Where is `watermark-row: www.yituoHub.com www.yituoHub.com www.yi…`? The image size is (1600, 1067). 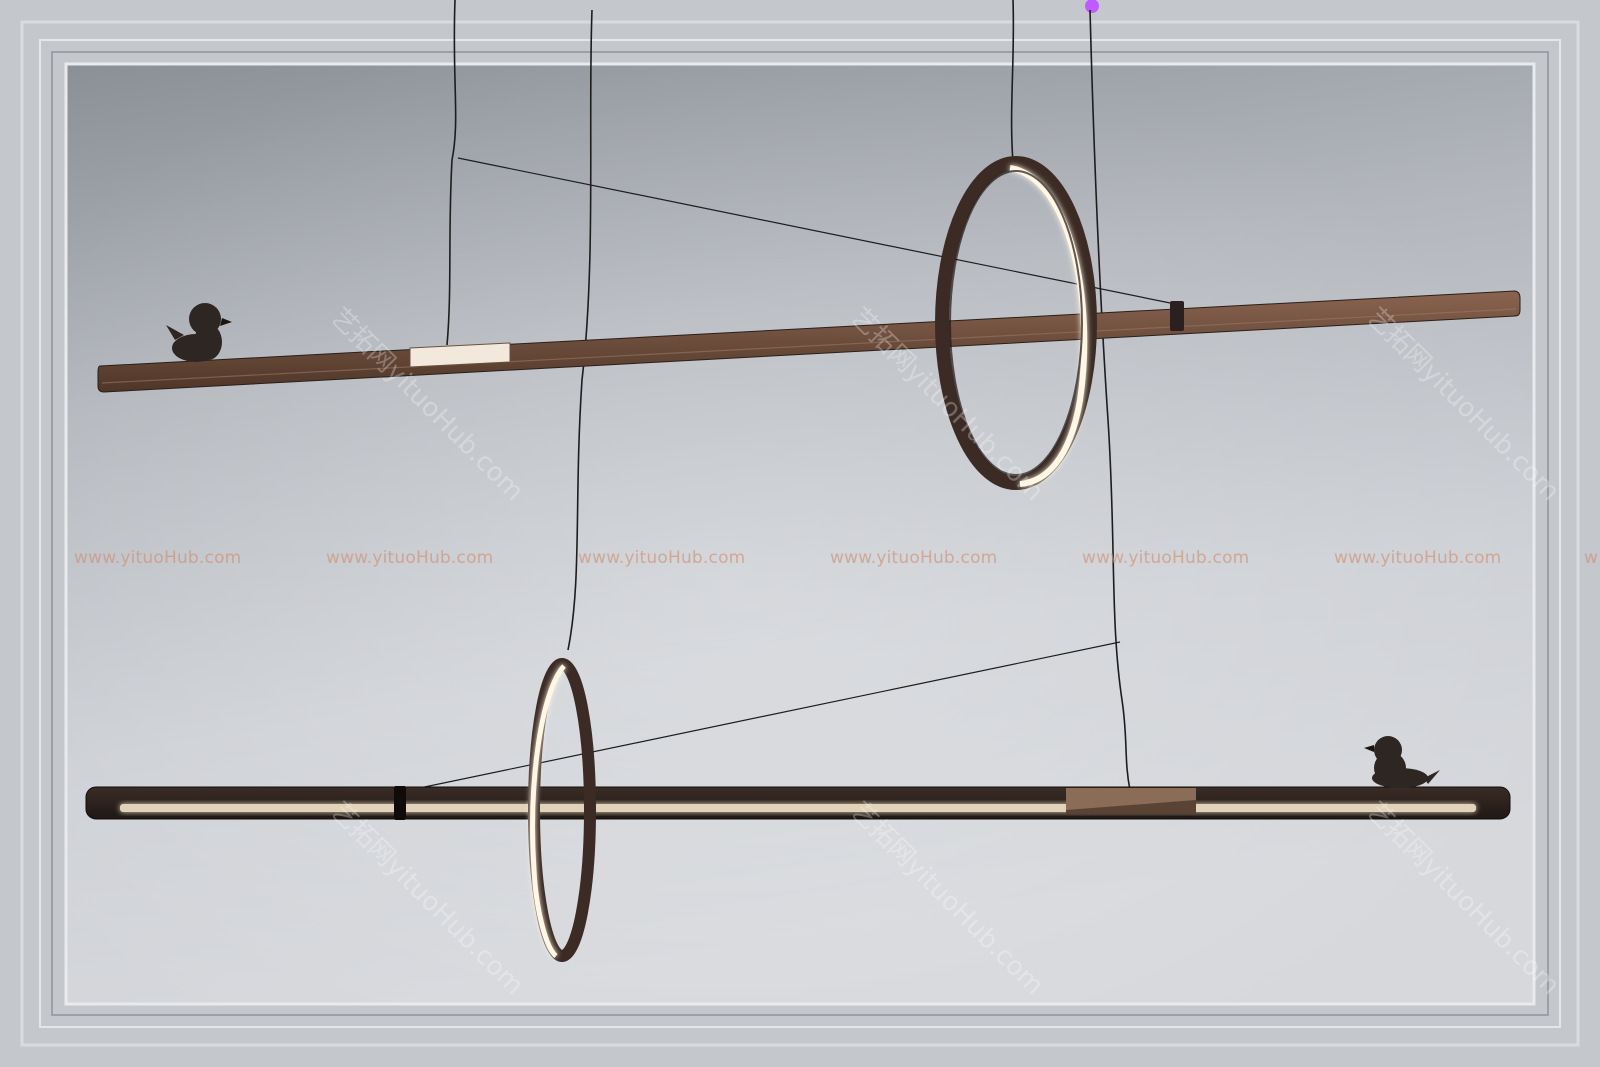
watermark-row: www.yituoHub.com www.yituoHub.com www.yi… is located at coordinates (800, 560).